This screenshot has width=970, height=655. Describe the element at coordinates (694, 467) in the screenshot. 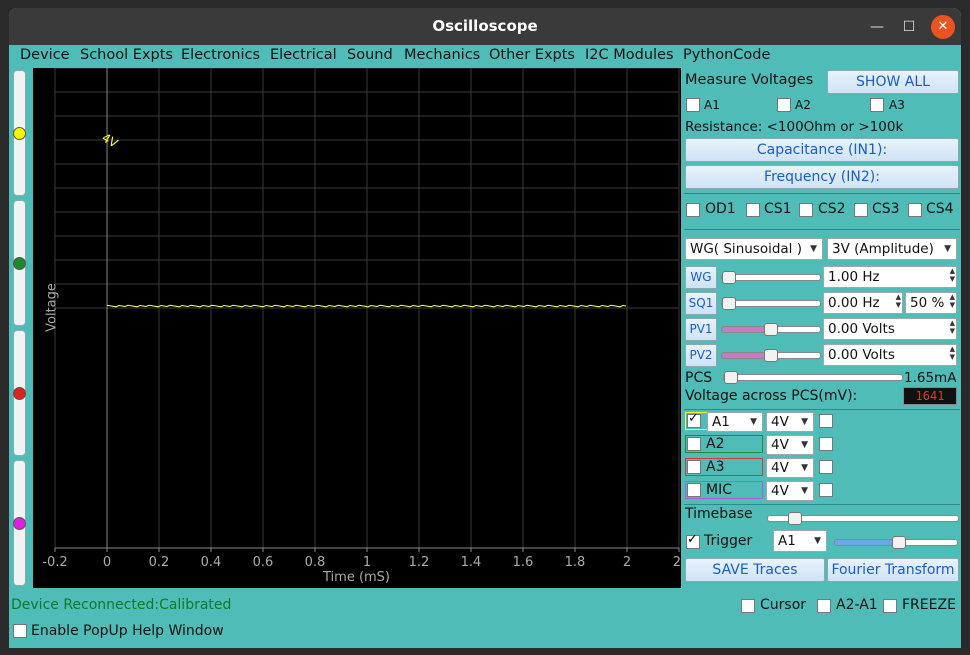

I see `channel-a3-checkbox` at that location.